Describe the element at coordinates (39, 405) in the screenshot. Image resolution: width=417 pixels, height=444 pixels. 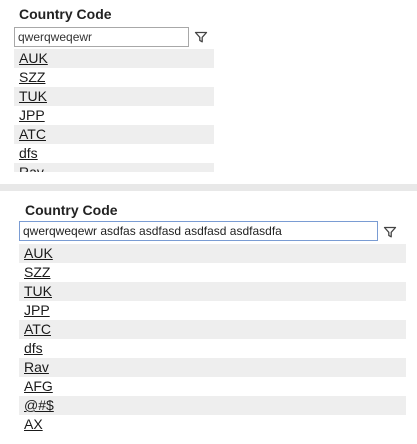
I see `country-code-link: @#$` at that location.